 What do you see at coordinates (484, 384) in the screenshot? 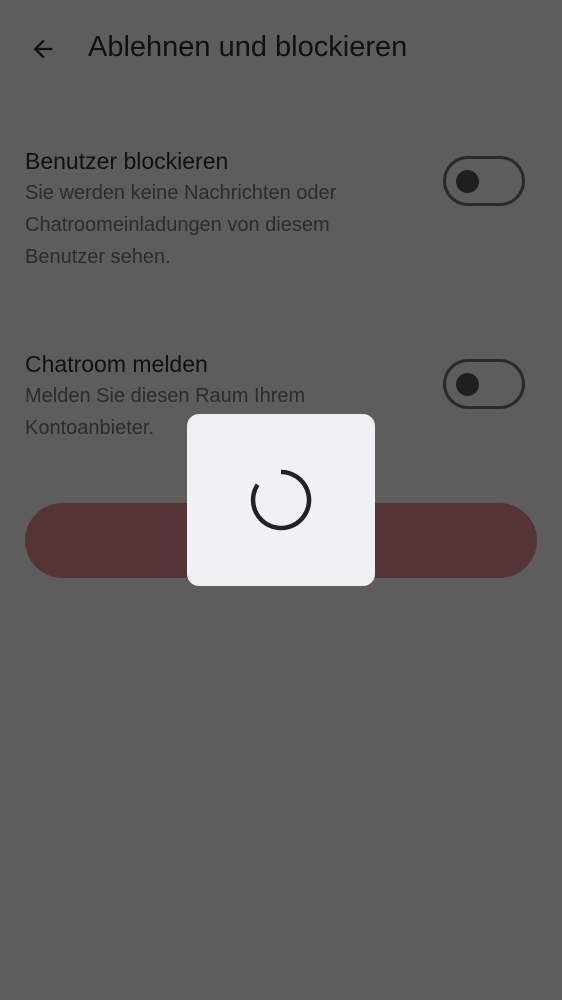
I see `report-room-switch` at bounding box center [484, 384].